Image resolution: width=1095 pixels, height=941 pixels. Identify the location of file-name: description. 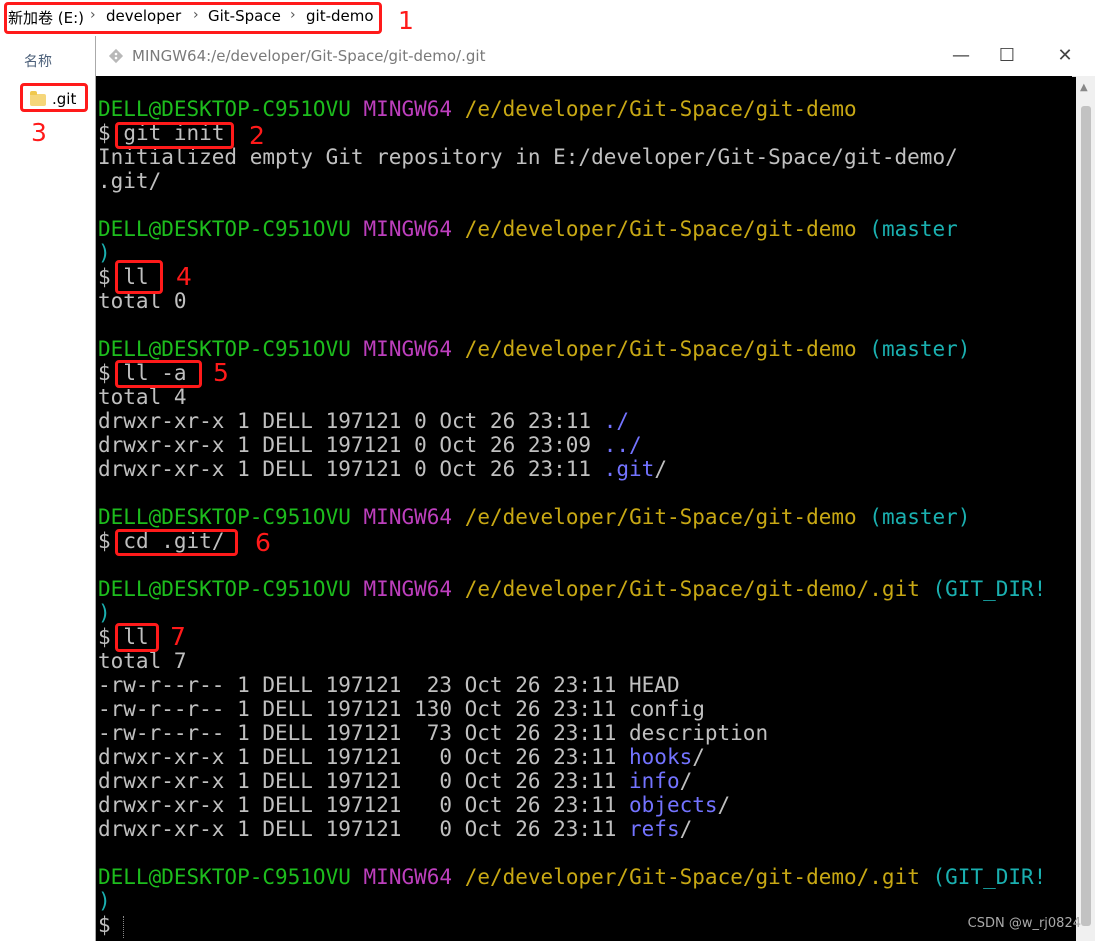
(699, 733).